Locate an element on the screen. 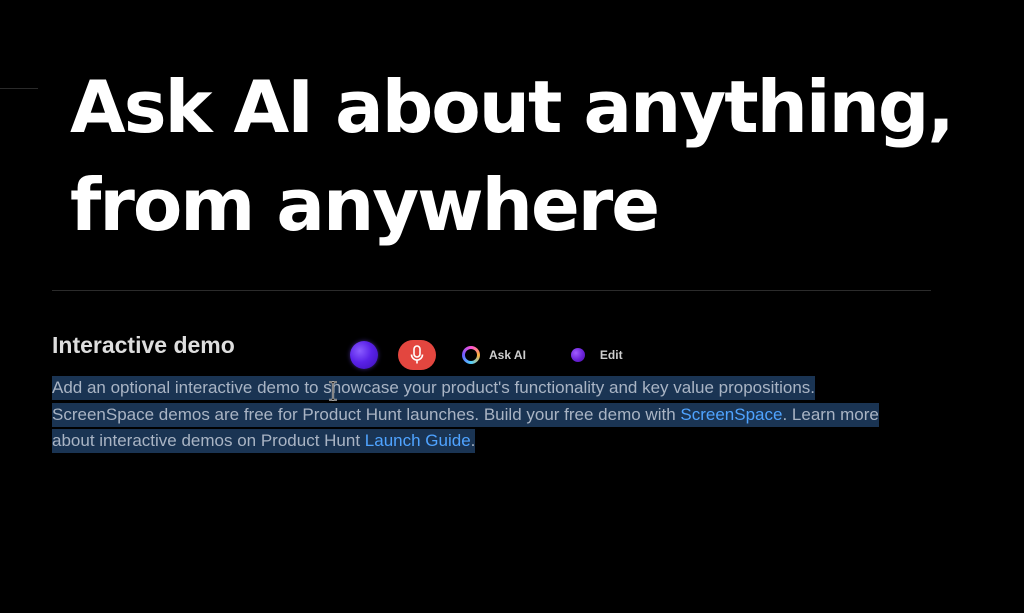 The width and height of the screenshot is (1024, 613). microphone-icon is located at coordinates (417, 354).